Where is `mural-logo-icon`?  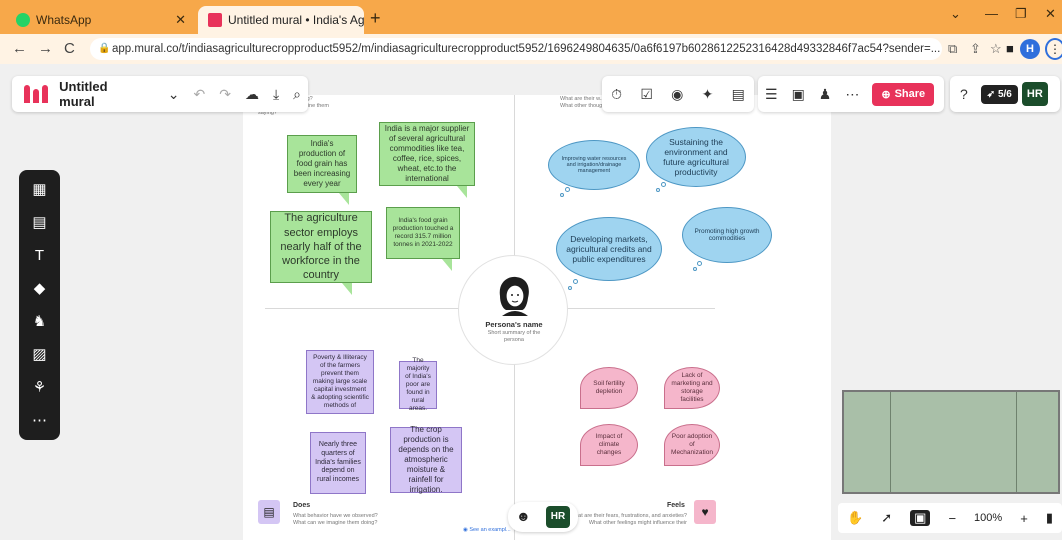 mural-logo-icon is located at coordinates (36, 94).